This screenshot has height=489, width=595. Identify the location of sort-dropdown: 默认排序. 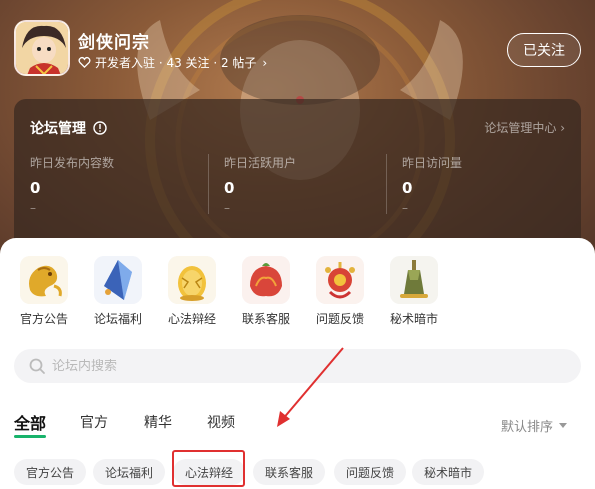
(534, 425).